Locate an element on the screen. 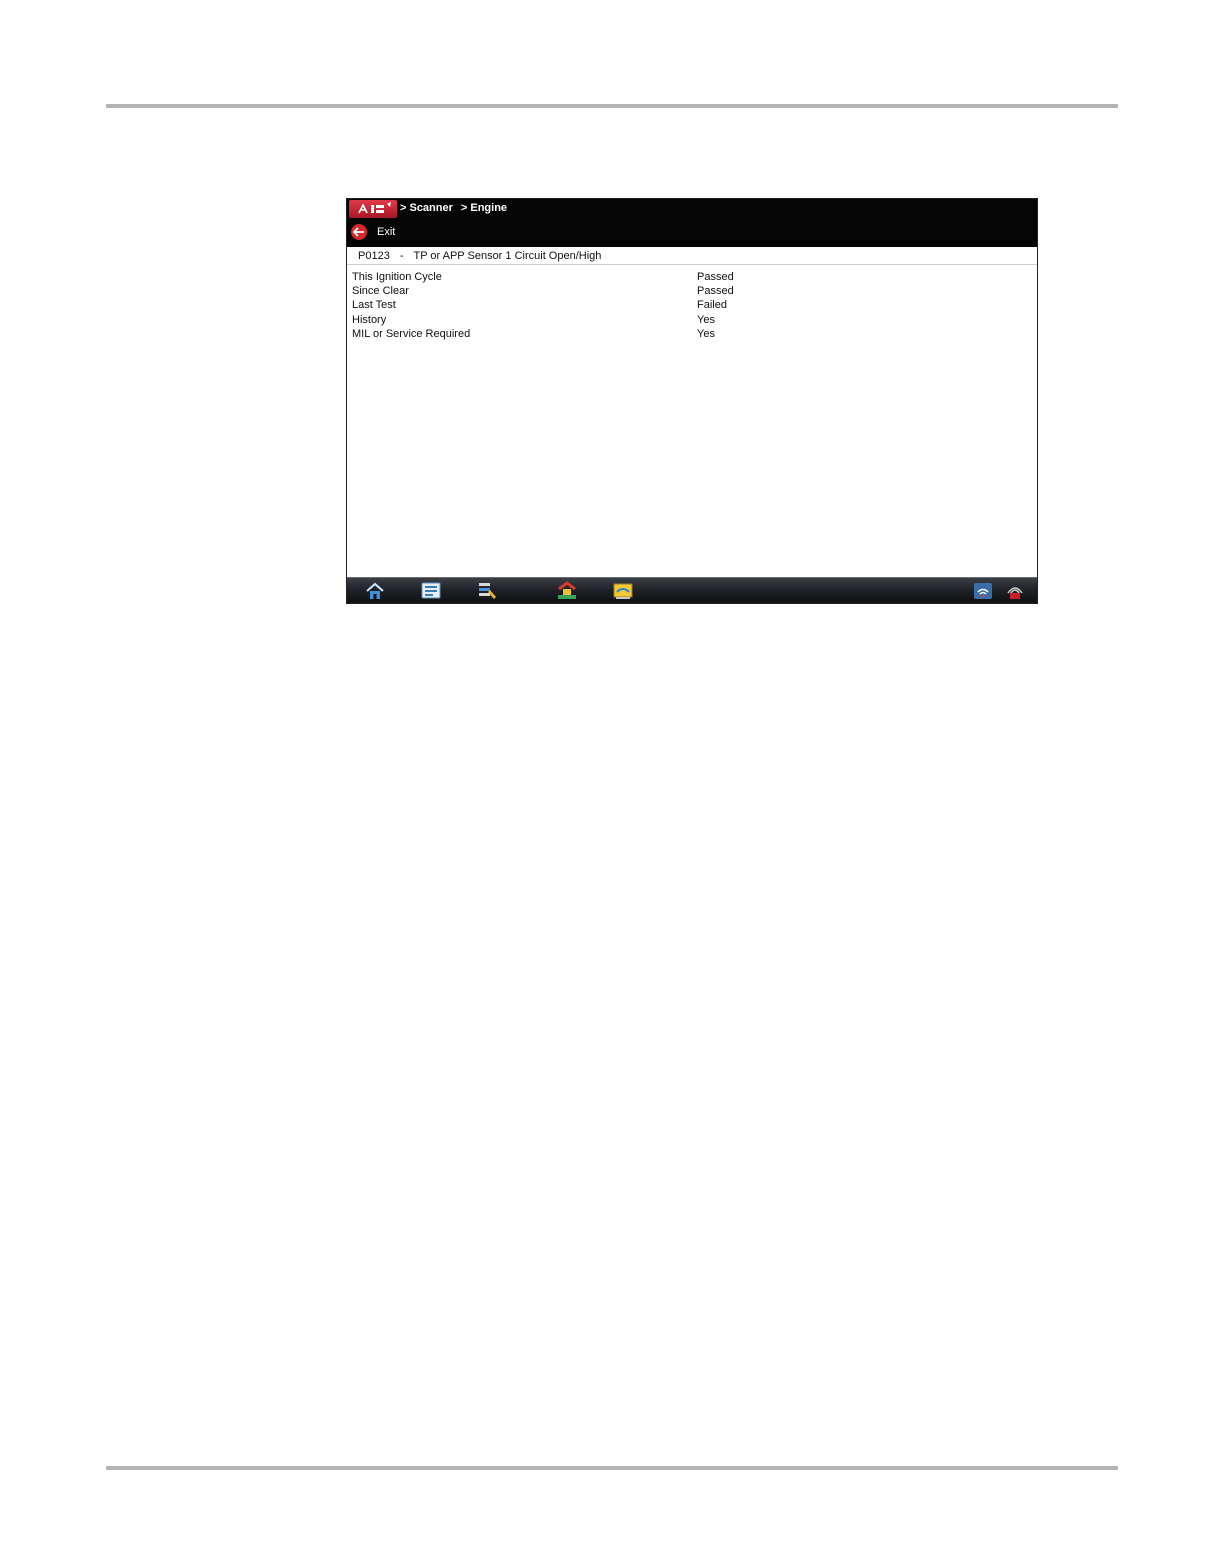 This screenshot has height=1566, width=1206. status-label: MIL or Service Required is located at coordinates (411, 333).